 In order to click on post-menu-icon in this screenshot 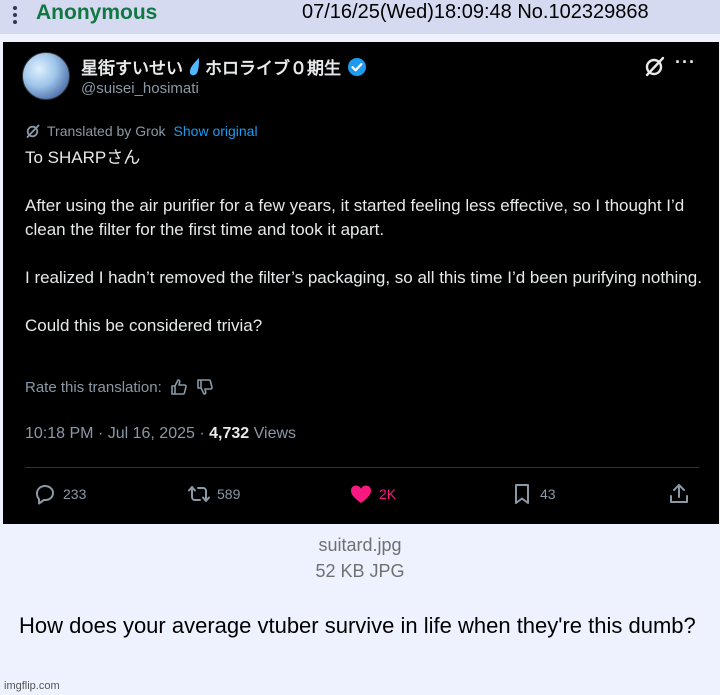, I will do `click(15, 15)`.